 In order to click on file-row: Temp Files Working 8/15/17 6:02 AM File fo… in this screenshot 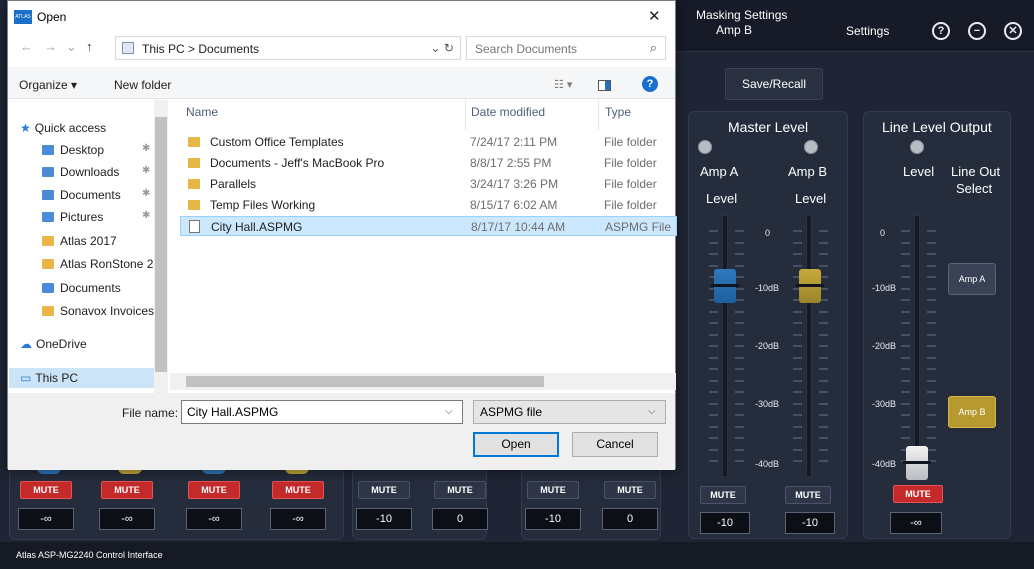, I will do `click(428, 205)`.